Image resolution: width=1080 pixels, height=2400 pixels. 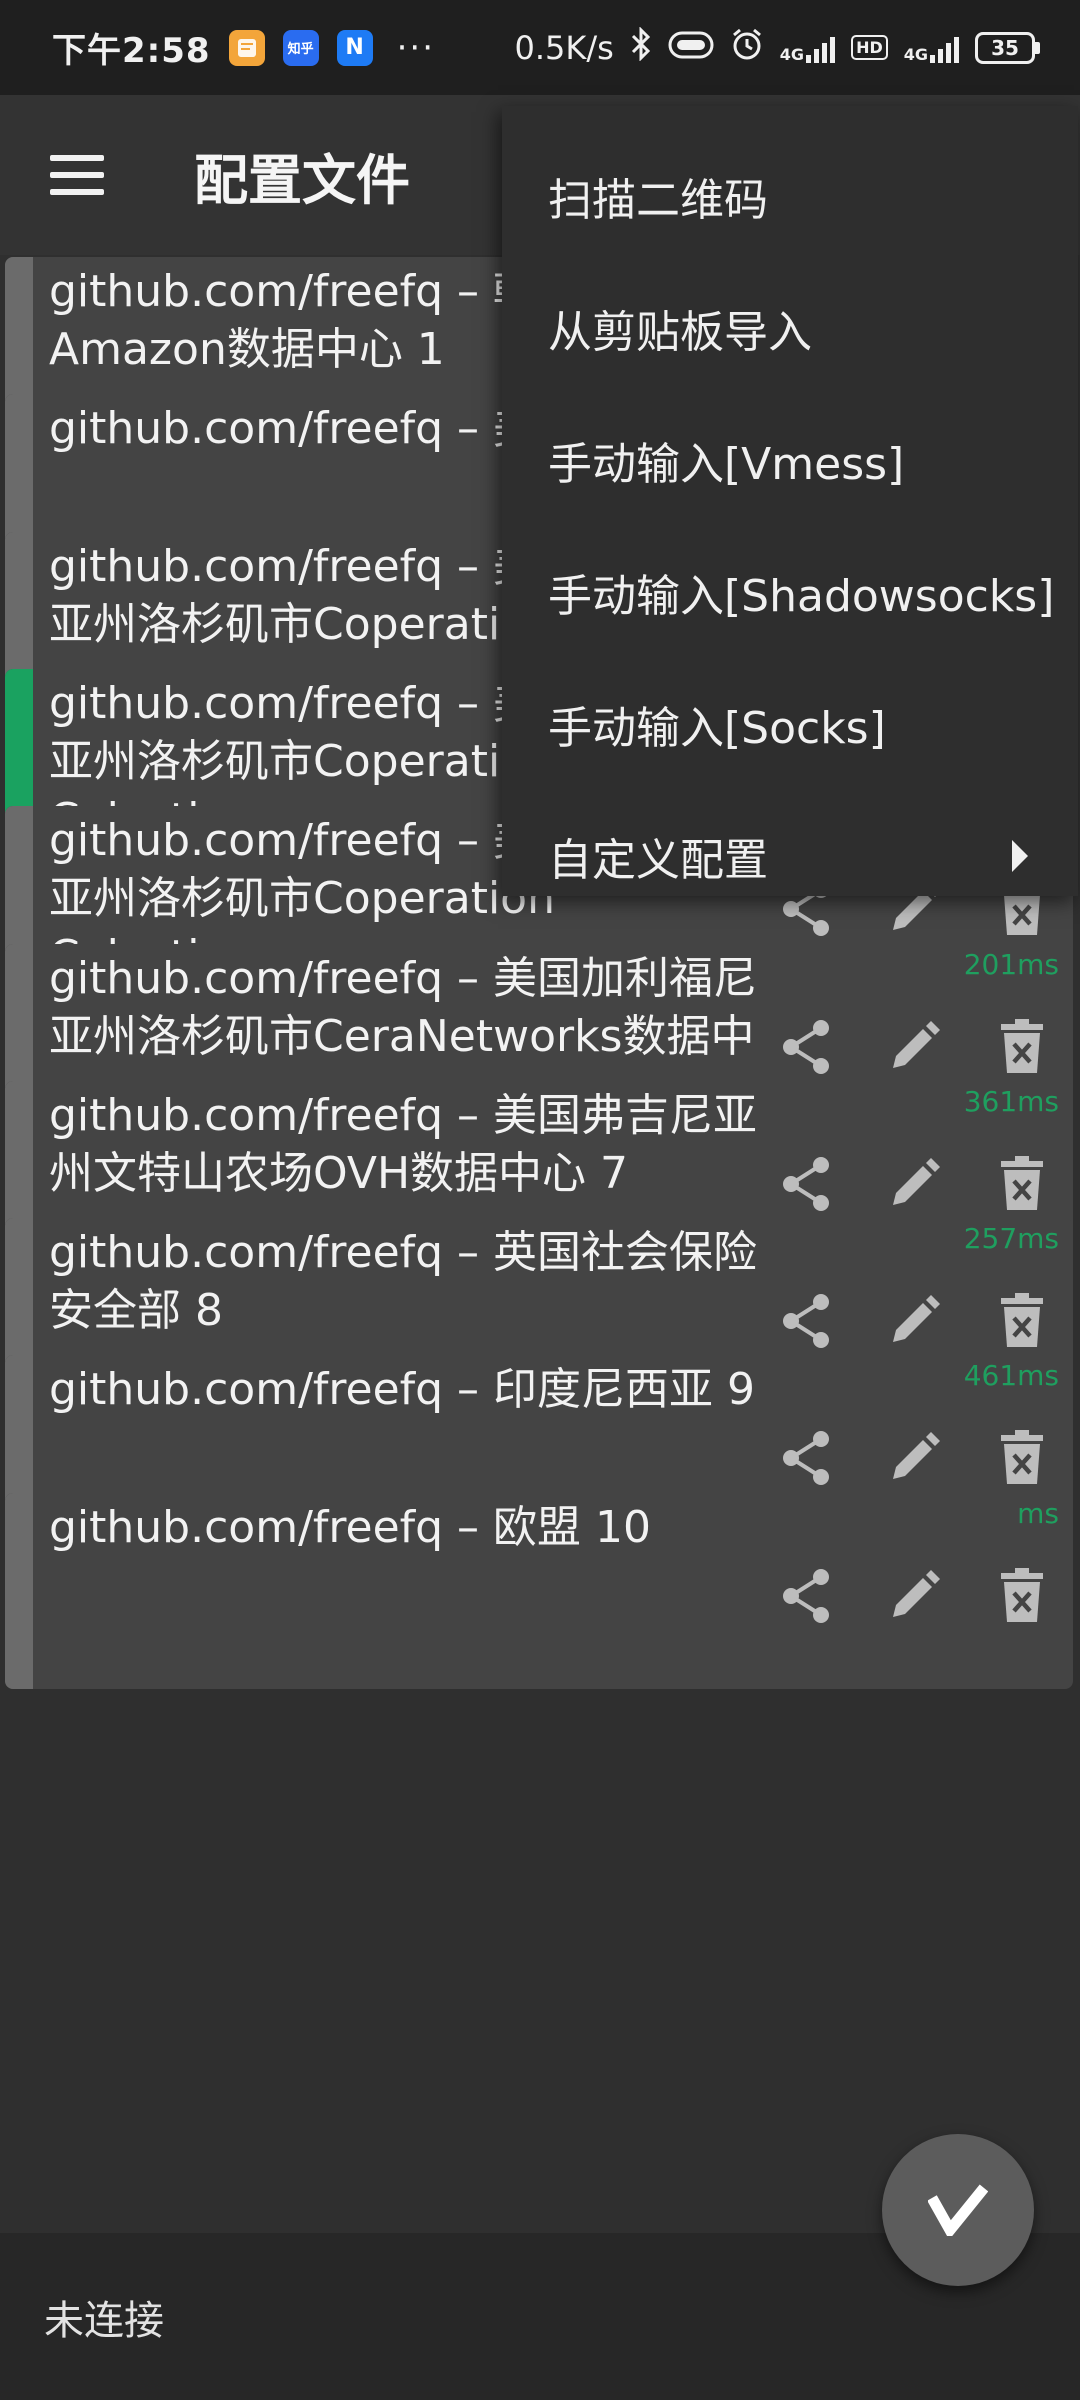 I want to click on server-name: github.com/freefq – 印度尼西亚 9, so click(x=402, y=1390).